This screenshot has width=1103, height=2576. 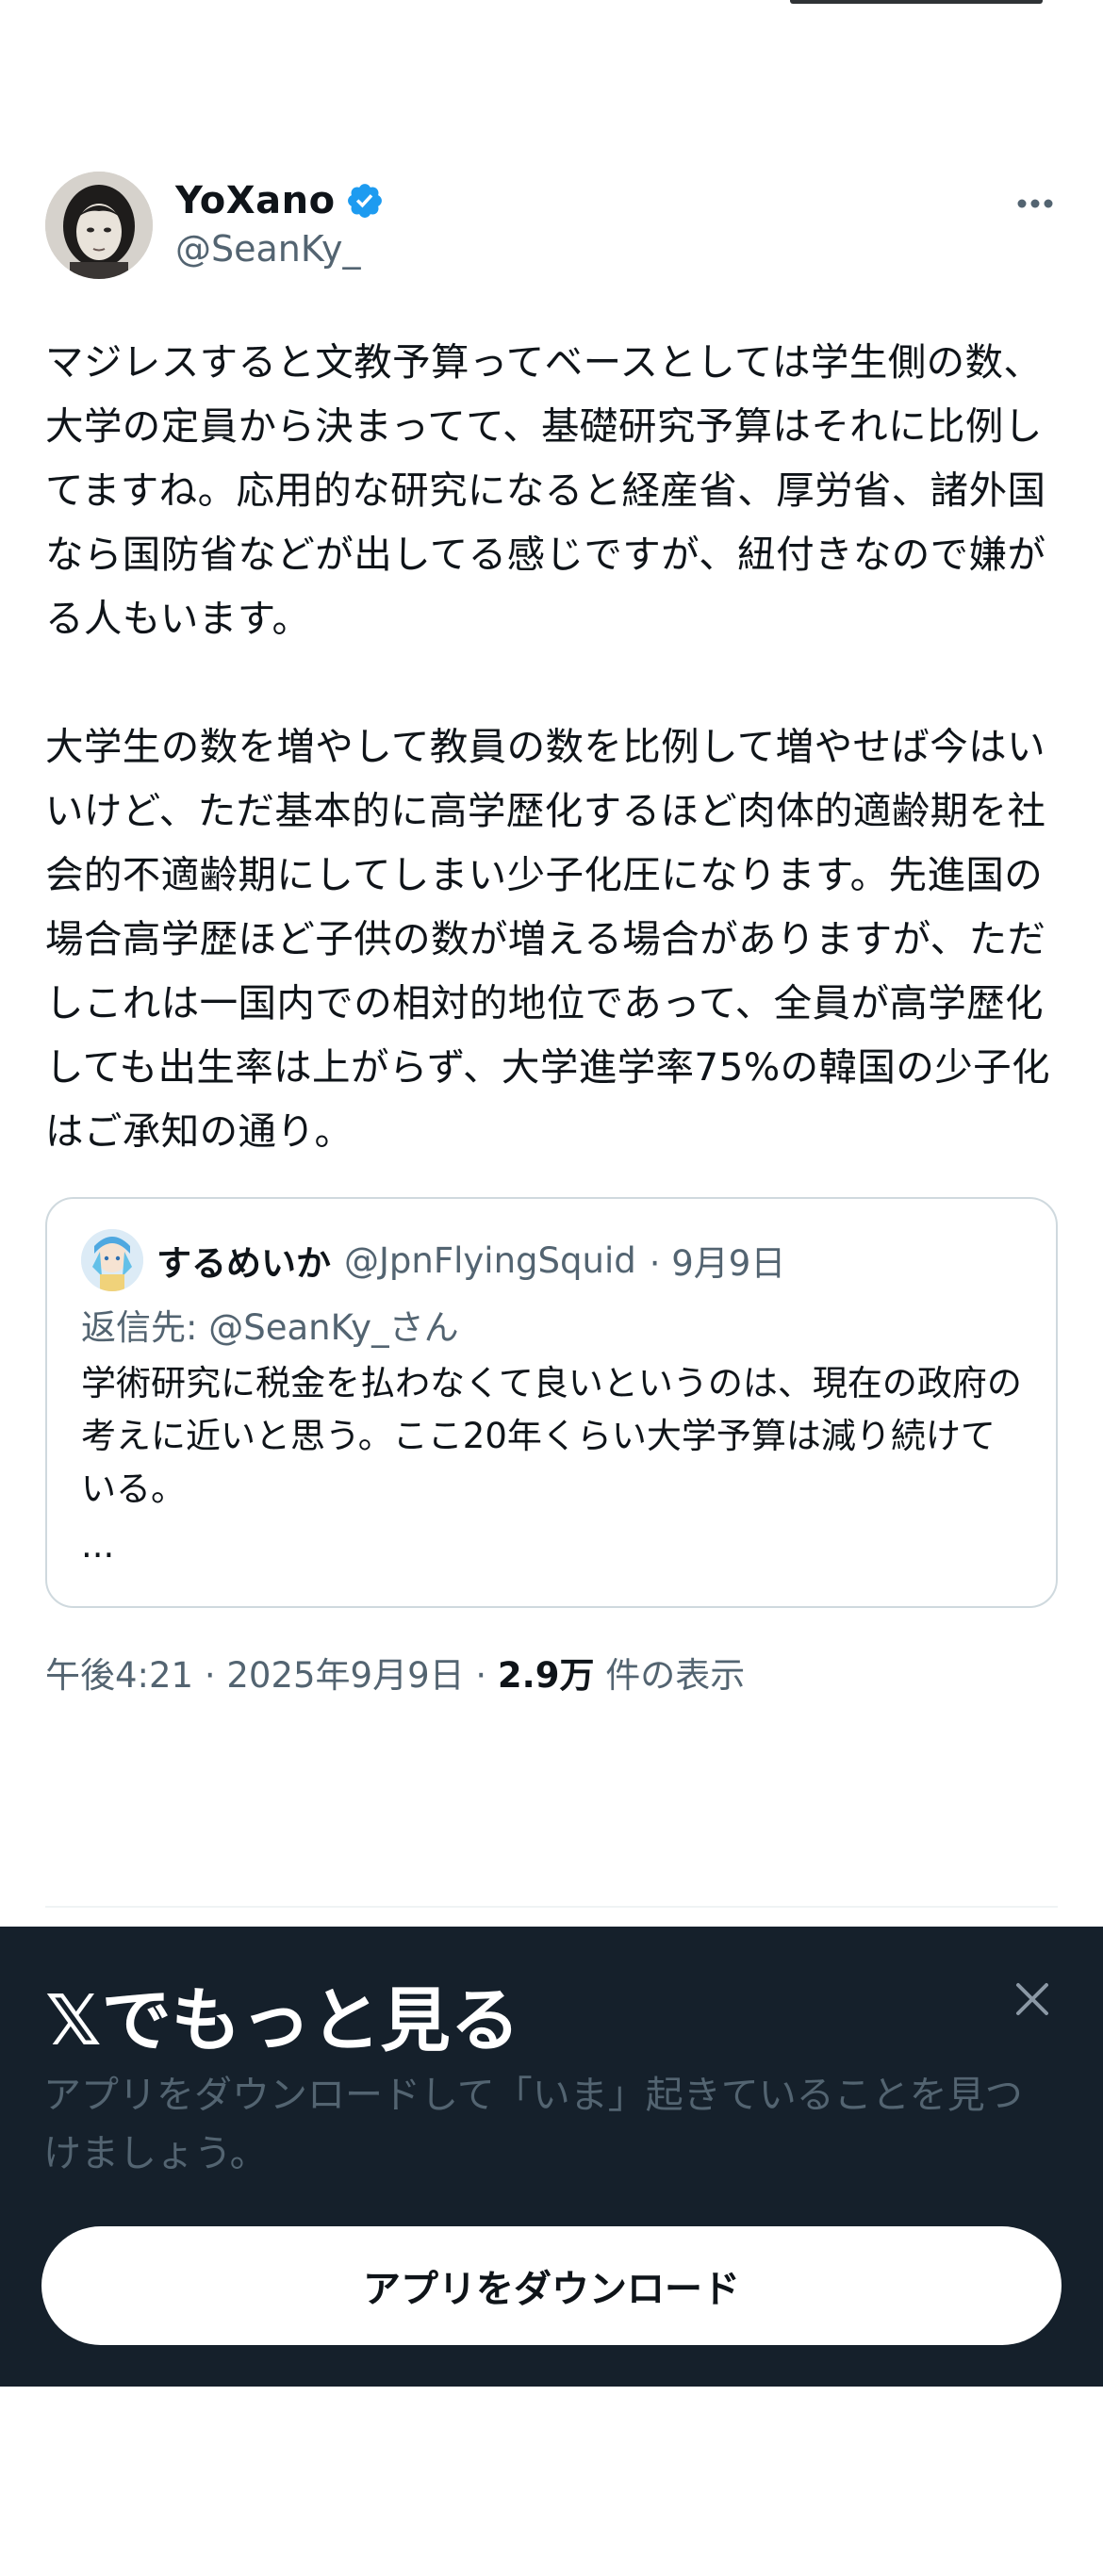 I want to click on display-name-row: YoXano, so click(x=280, y=200).